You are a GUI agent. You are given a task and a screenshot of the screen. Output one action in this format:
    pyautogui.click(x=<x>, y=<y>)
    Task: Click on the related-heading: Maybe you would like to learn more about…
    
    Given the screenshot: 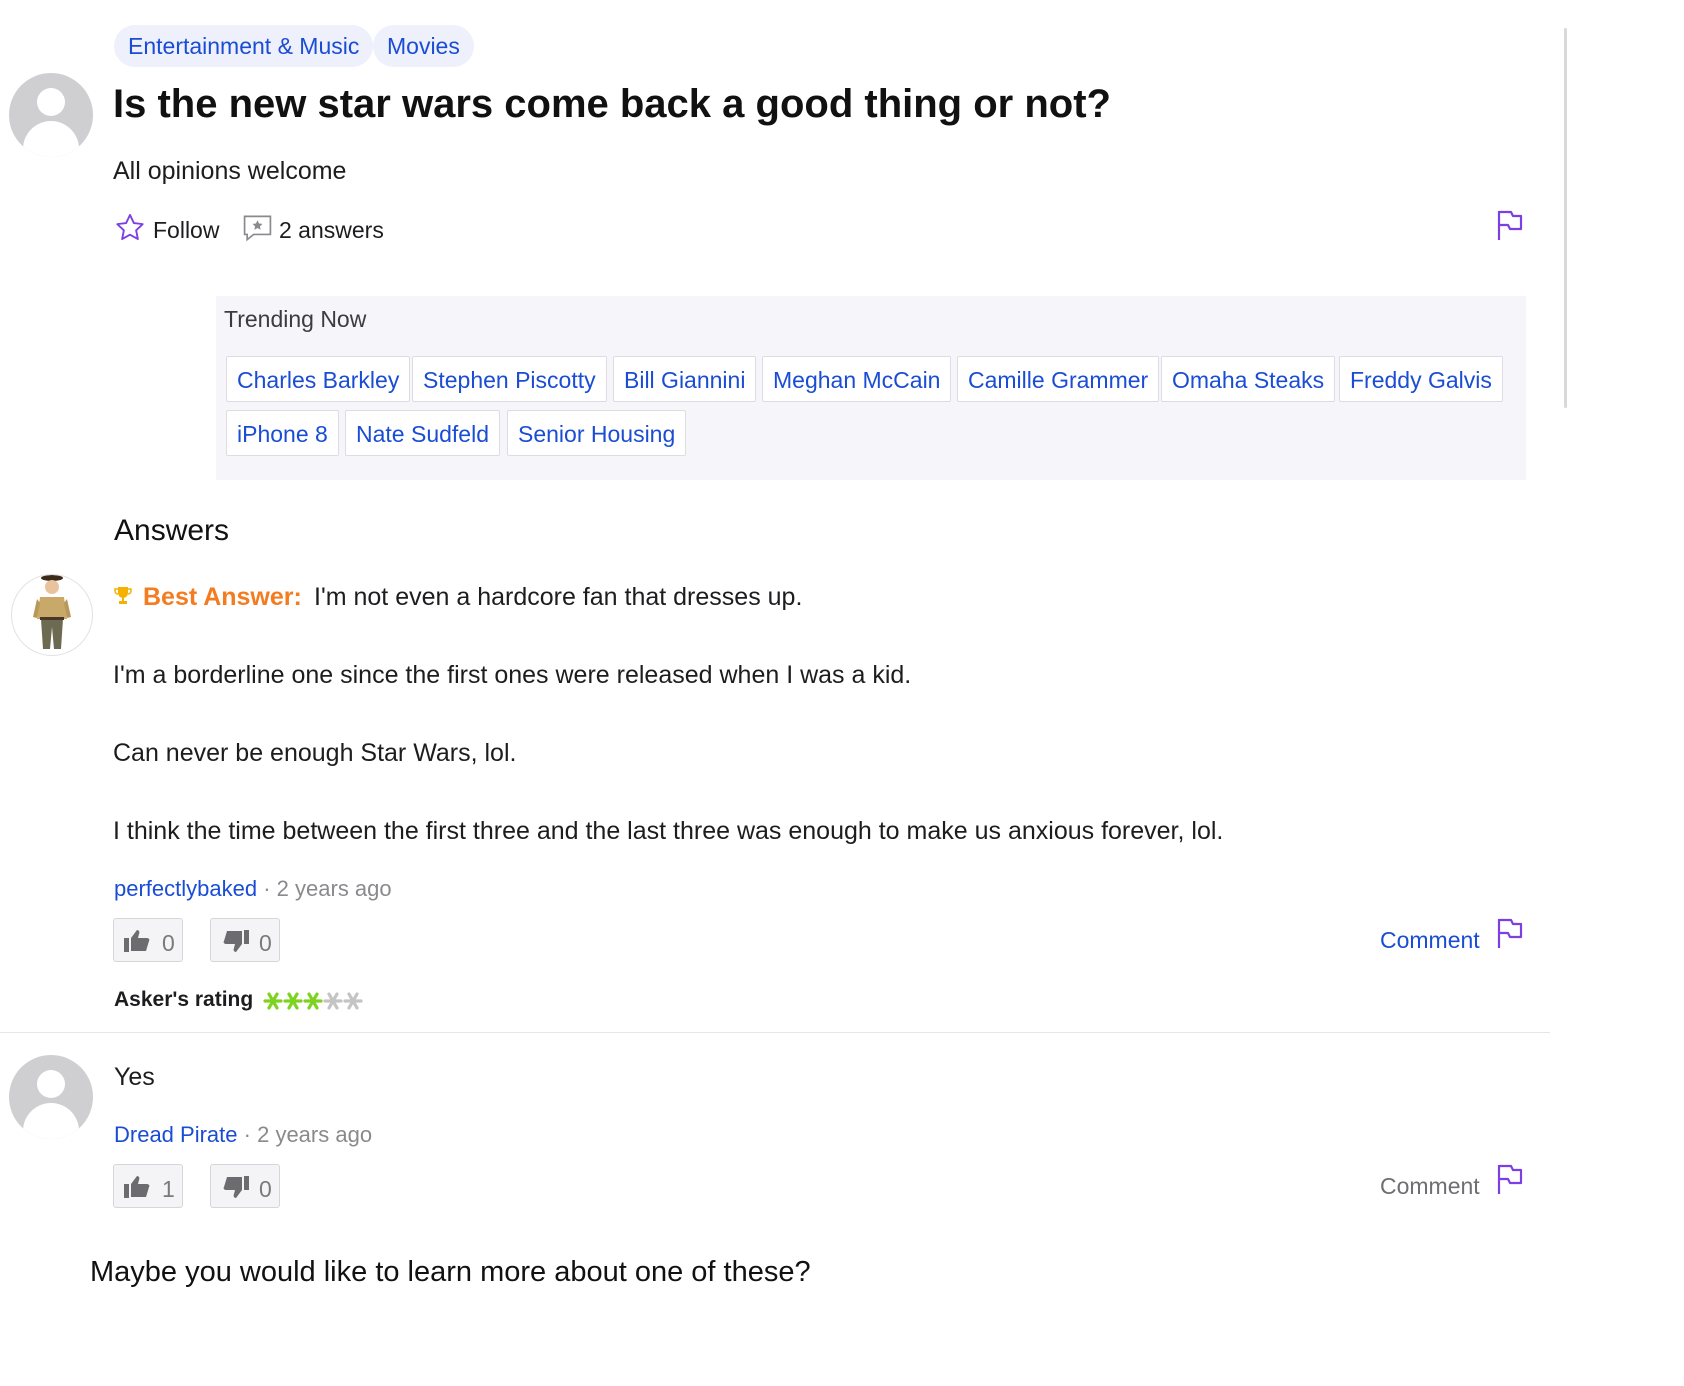 What is the action you would take?
    pyautogui.click(x=450, y=1272)
    